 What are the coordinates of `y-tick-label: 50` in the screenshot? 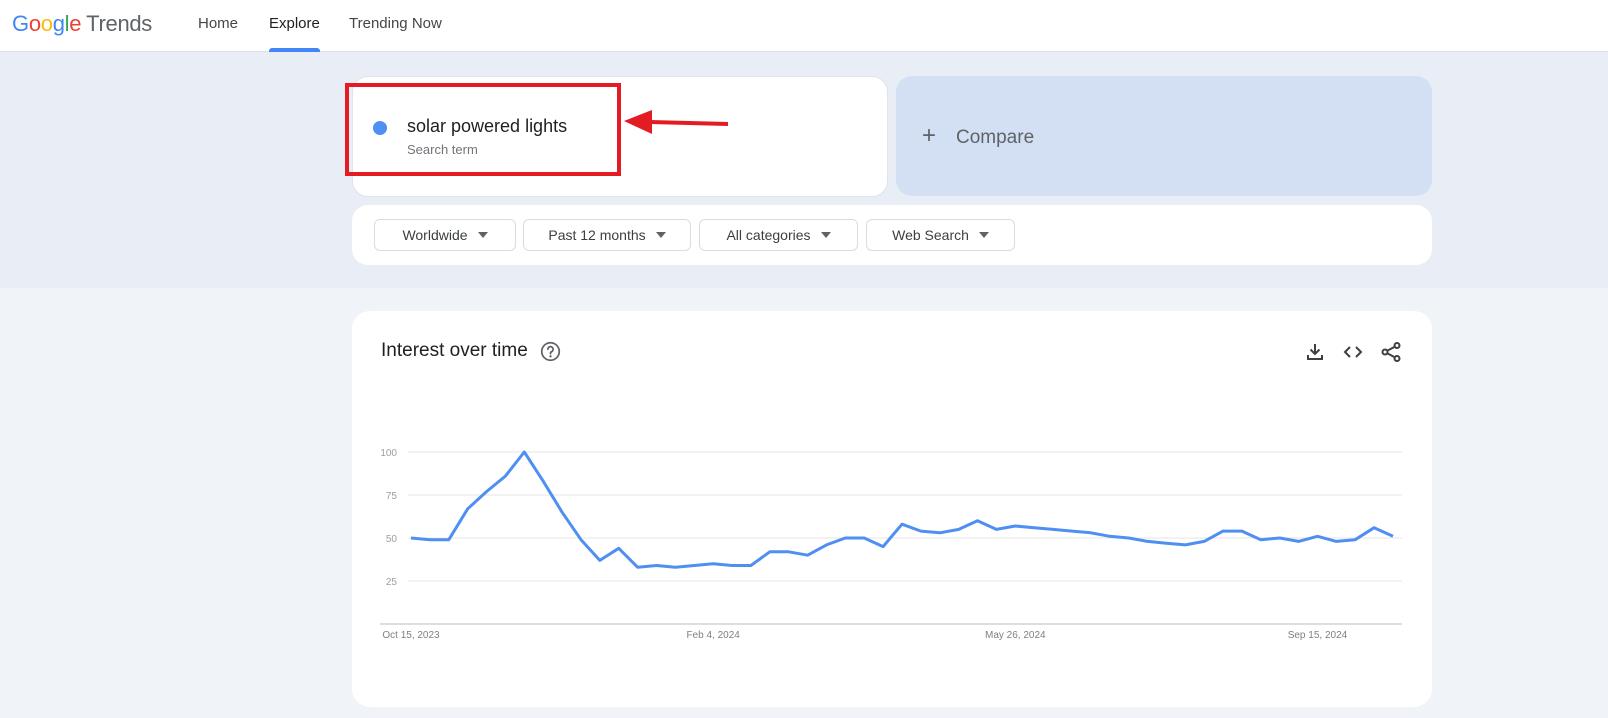 It's located at (392, 539).